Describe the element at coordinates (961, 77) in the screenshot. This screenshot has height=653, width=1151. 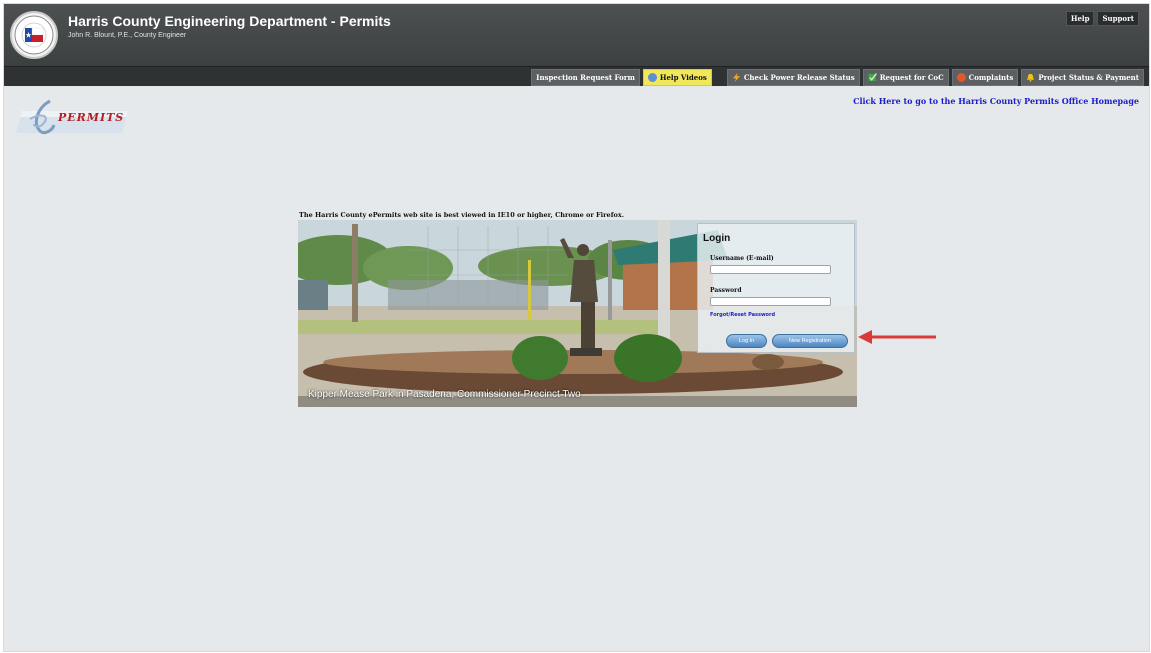
I see `complaint-icon` at that location.